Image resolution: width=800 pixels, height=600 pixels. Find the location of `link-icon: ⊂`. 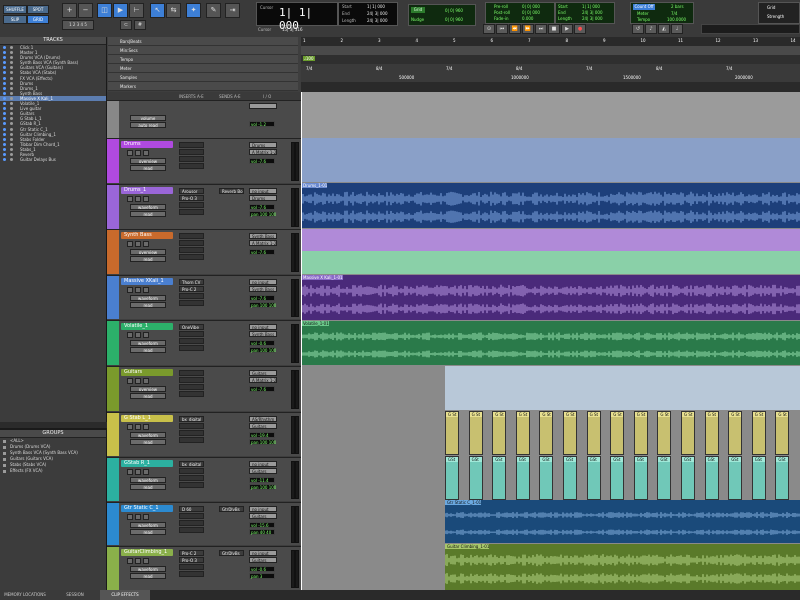

link-icon: ⊂ is located at coordinates (126, 25).